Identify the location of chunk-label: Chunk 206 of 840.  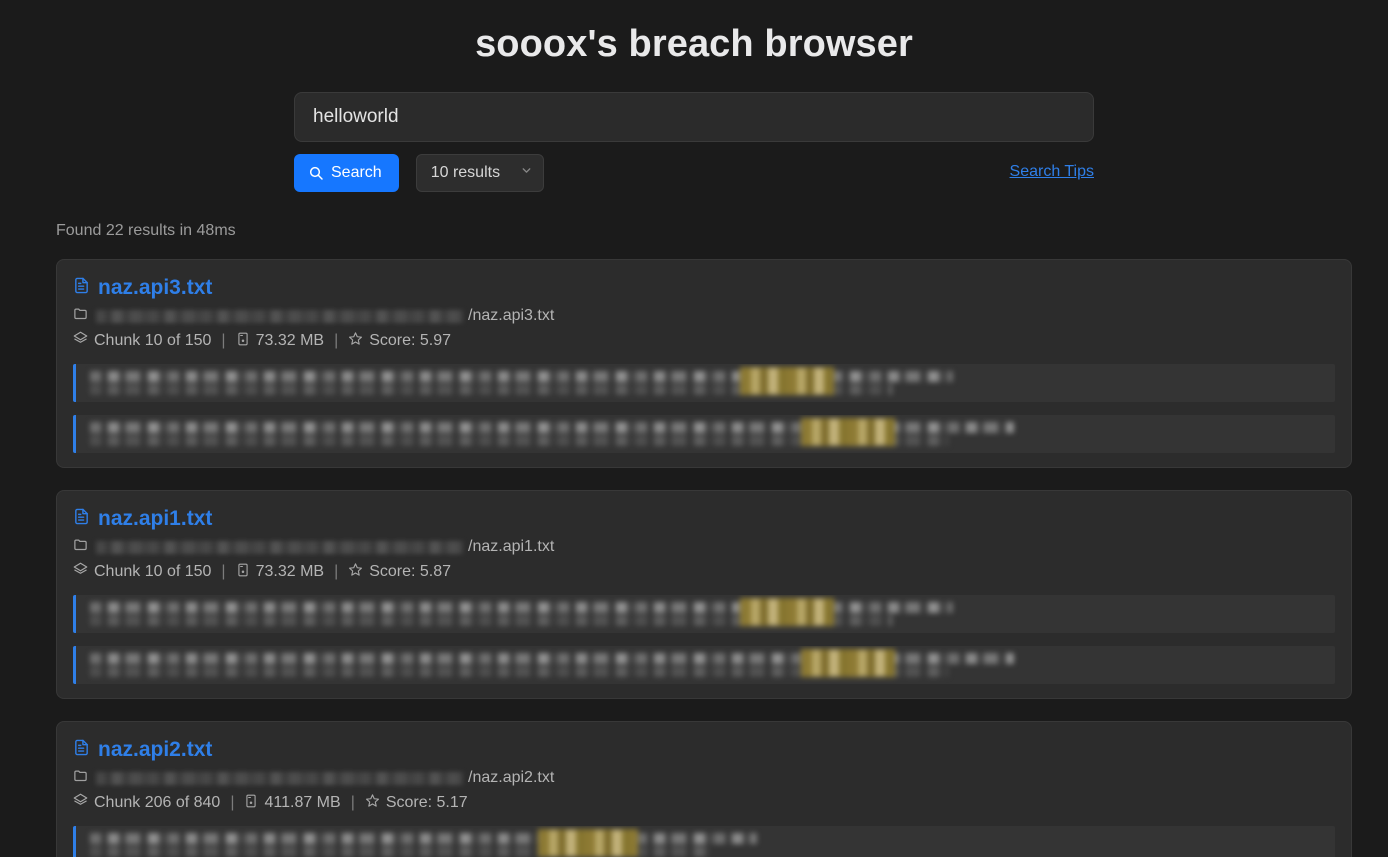
(157, 802).